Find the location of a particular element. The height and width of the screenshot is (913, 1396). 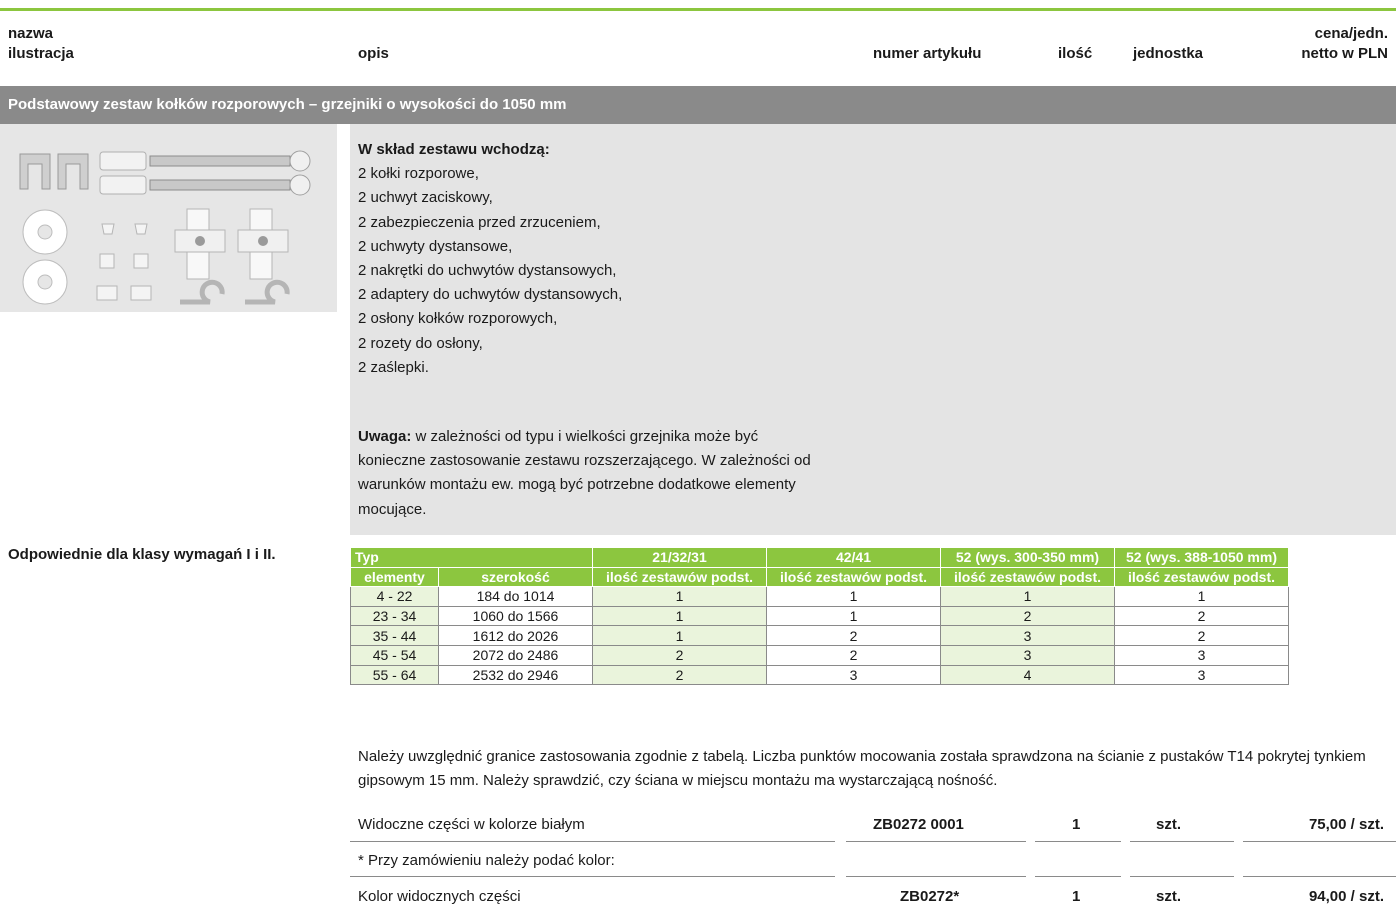

table-type-col: 52 (wys. 388-1050 mm) is located at coordinates (1201, 557).